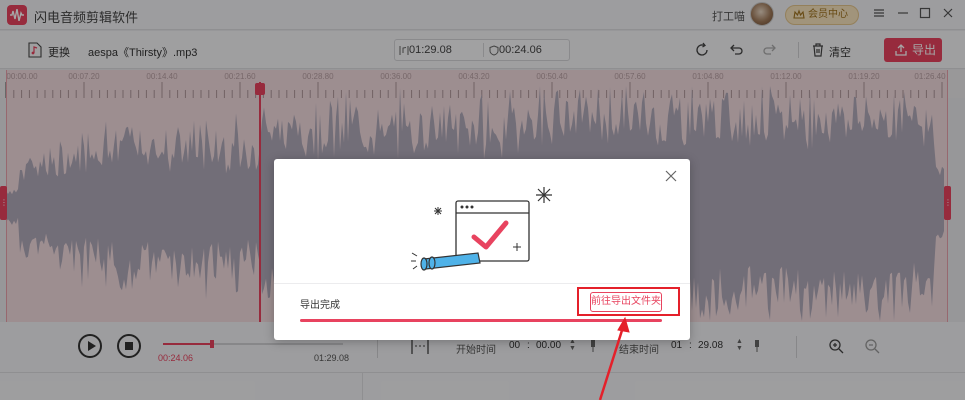 This screenshot has width=965, height=400. What do you see at coordinates (628, 301) in the screenshot?
I see `annotation-highlight-box` at bounding box center [628, 301].